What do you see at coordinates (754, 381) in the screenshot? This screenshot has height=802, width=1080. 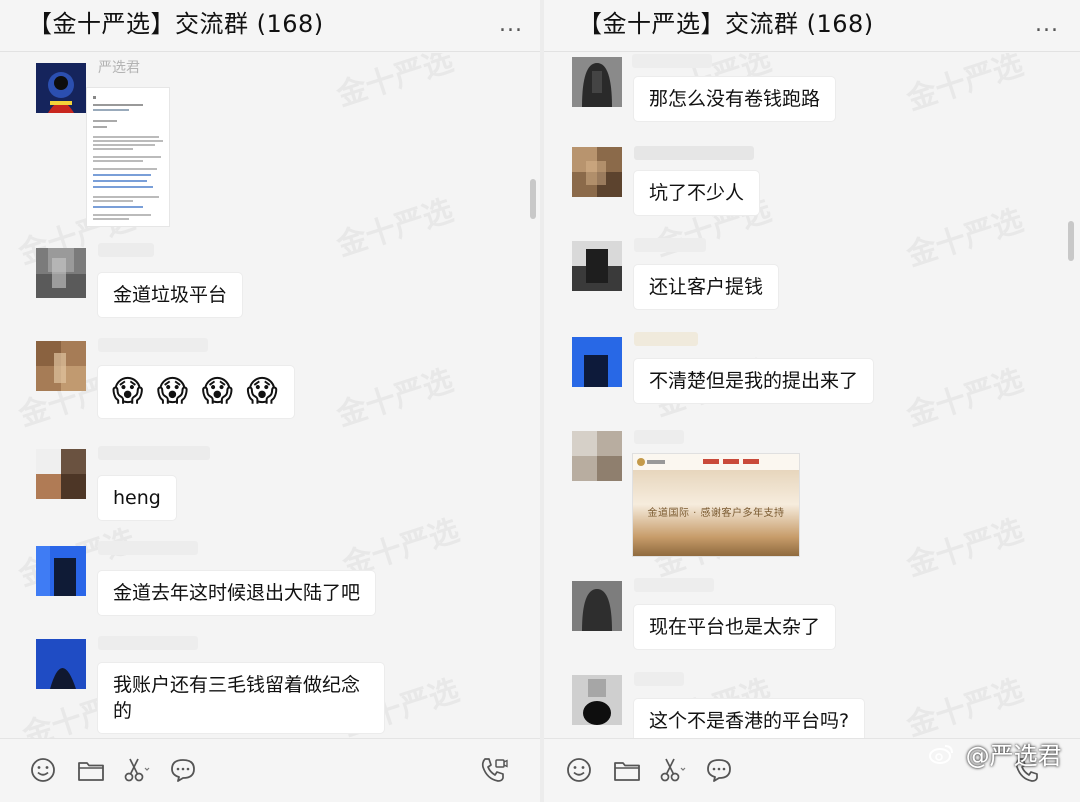 I see `message-bubble: 不清楚但是我的提出来了` at bounding box center [754, 381].